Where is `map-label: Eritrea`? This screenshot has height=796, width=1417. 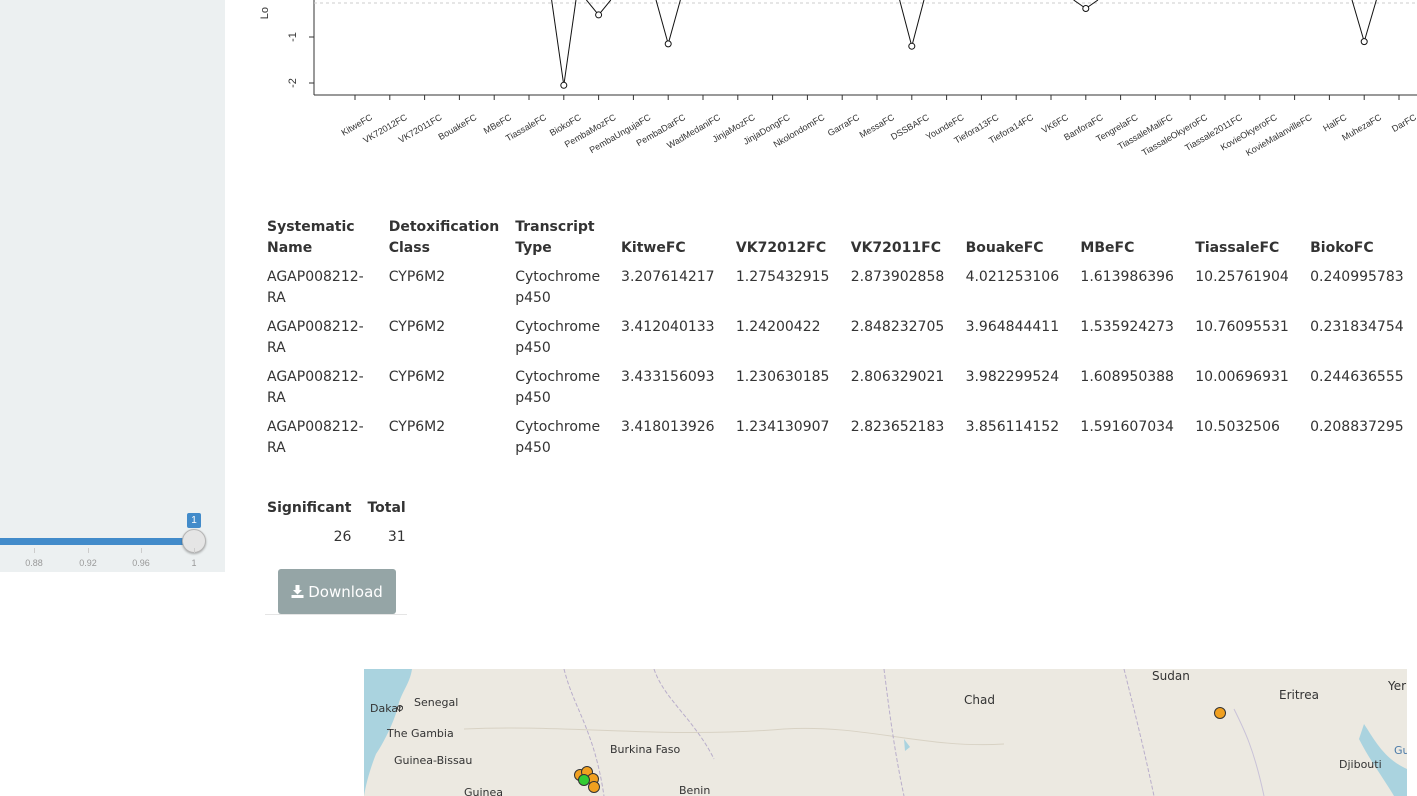
map-label: Eritrea is located at coordinates (1299, 695).